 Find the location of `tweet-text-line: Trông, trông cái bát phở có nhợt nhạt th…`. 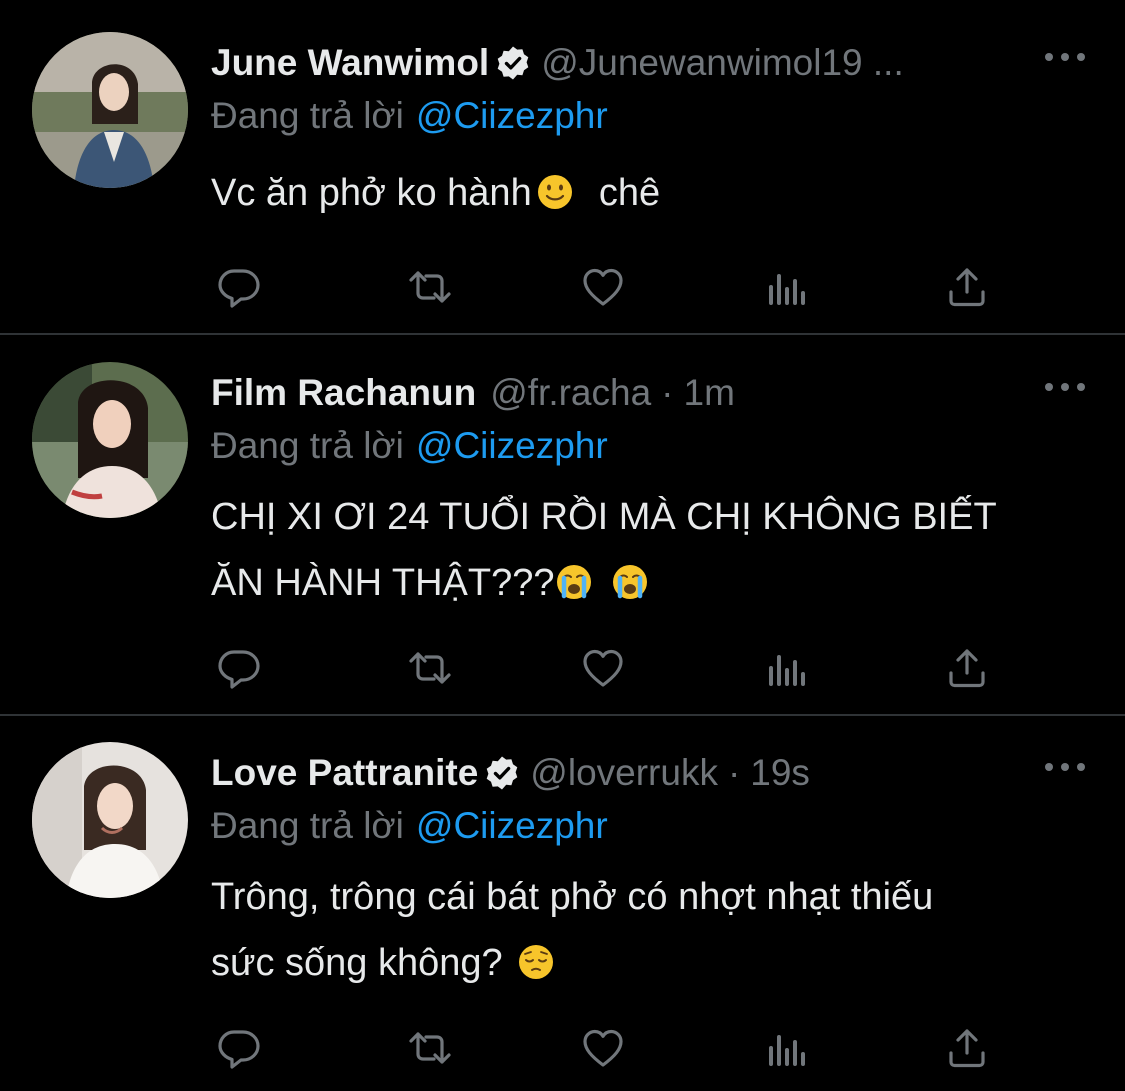

tweet-text-line: Trông, trông cái bát phở có nhợt nhạt th… is located at coordinates (572, 897).